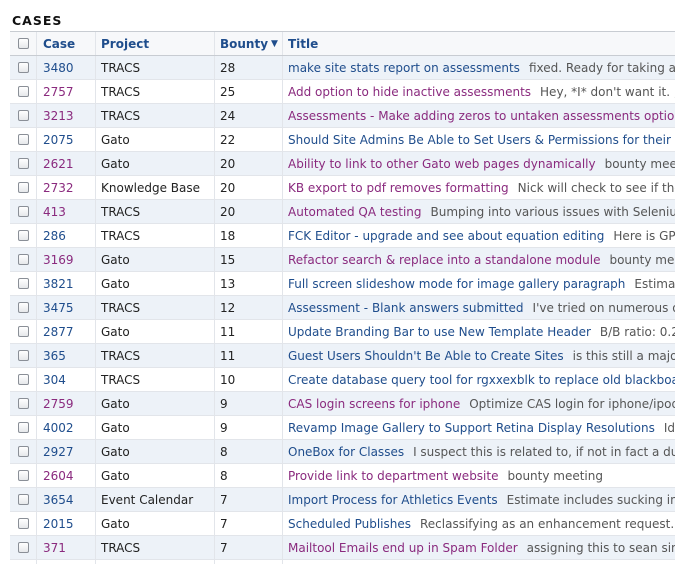 The height and width of the screenshot is (564, 675). Describe the element at coordinates (58, 284) in the screenshot. I see `case-number-link: 3821` at that location.